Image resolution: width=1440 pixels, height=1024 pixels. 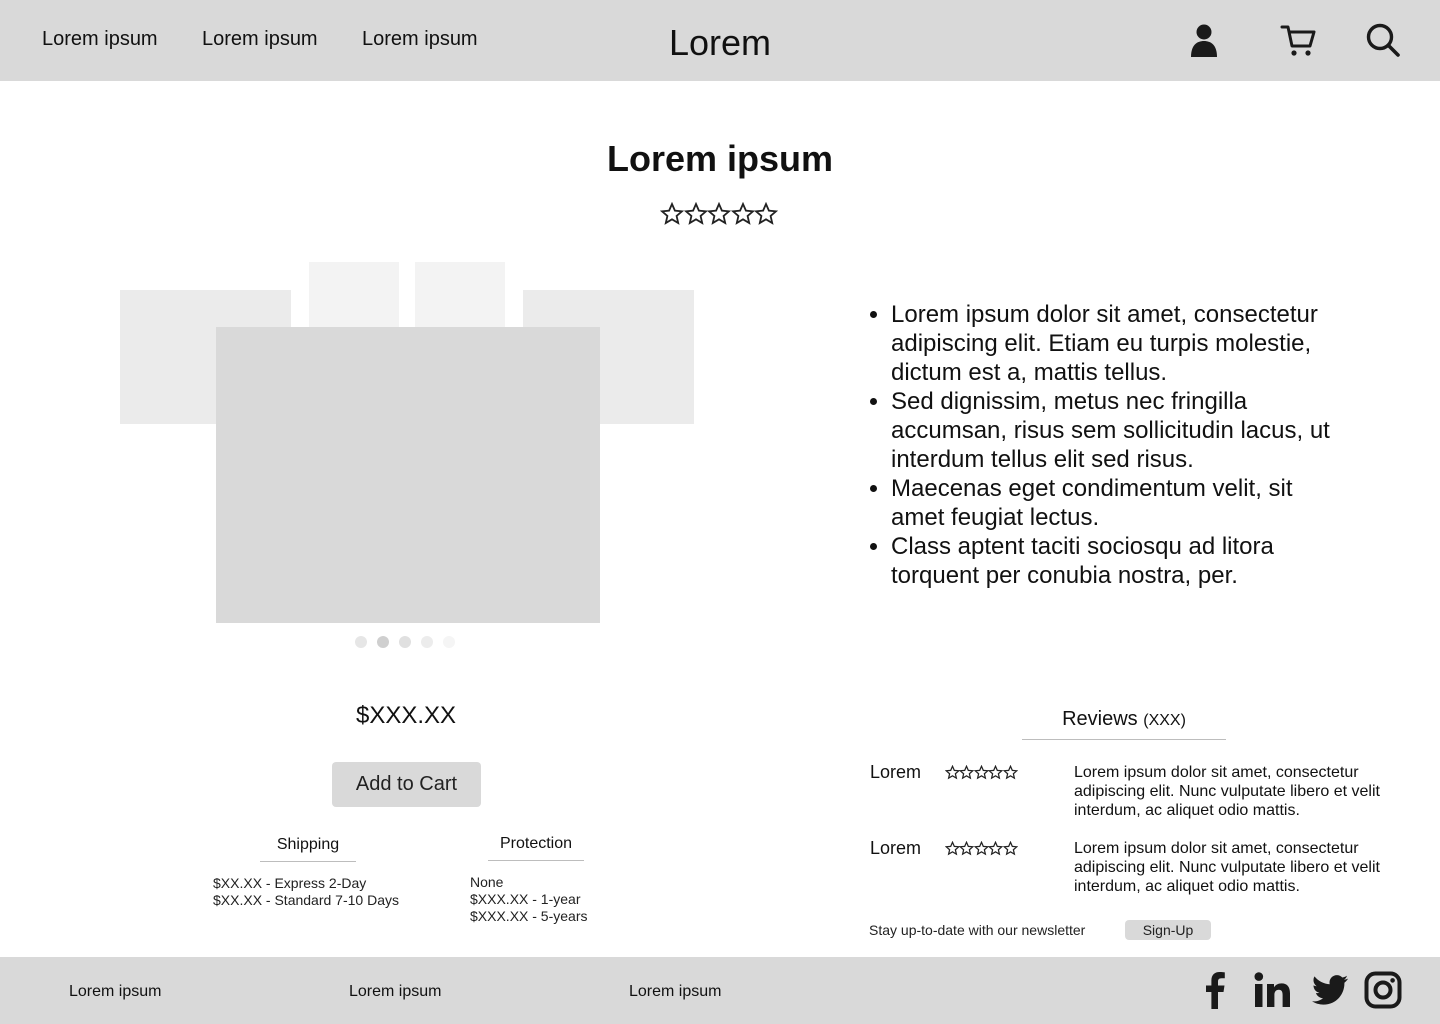 What do you see at coordinates (1204, 40) in the screenshot?
I see `user-icon` at bounding box center [1204, 40].